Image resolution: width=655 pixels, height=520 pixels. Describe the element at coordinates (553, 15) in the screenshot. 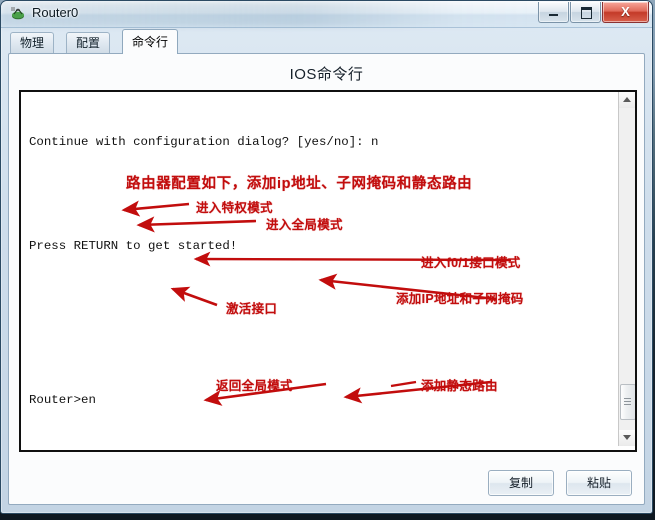

I see `minimize-icon` at that location.